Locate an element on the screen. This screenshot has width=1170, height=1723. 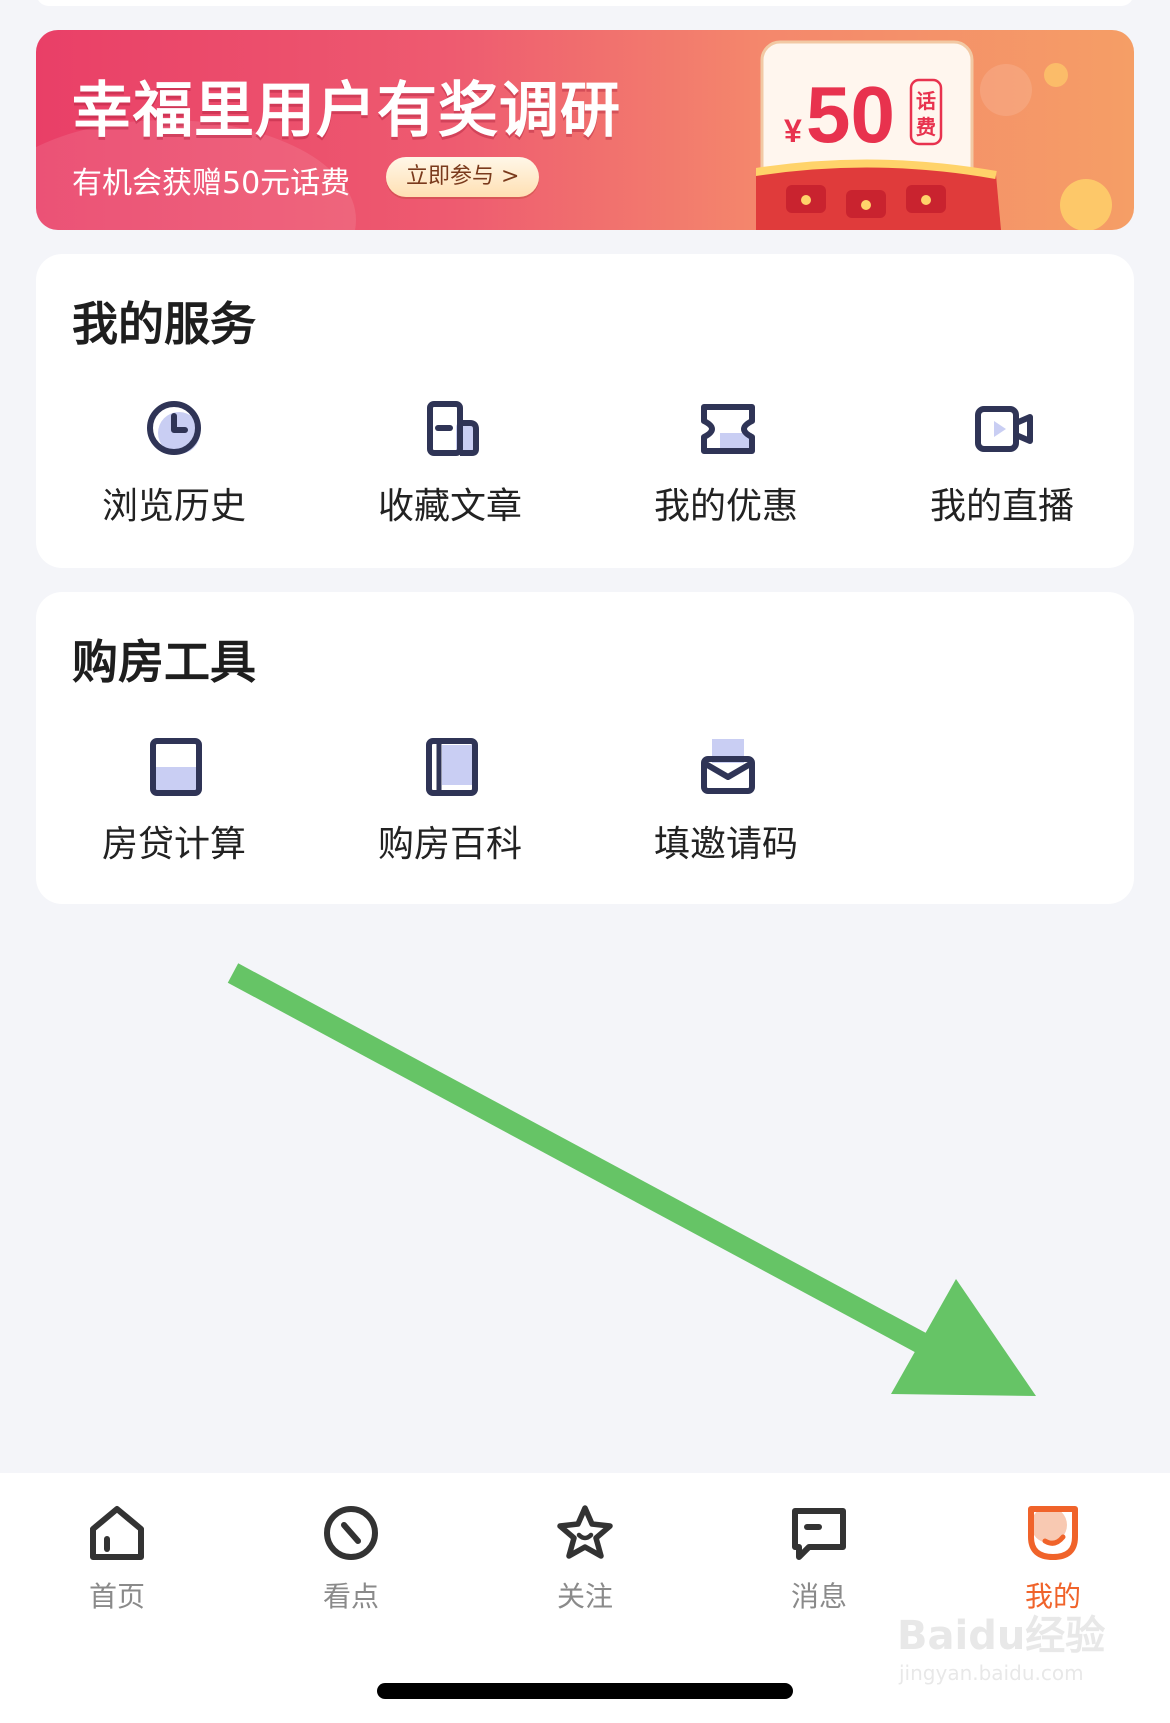
service-label: 我的优惠 is located at coordinates (725, 506).